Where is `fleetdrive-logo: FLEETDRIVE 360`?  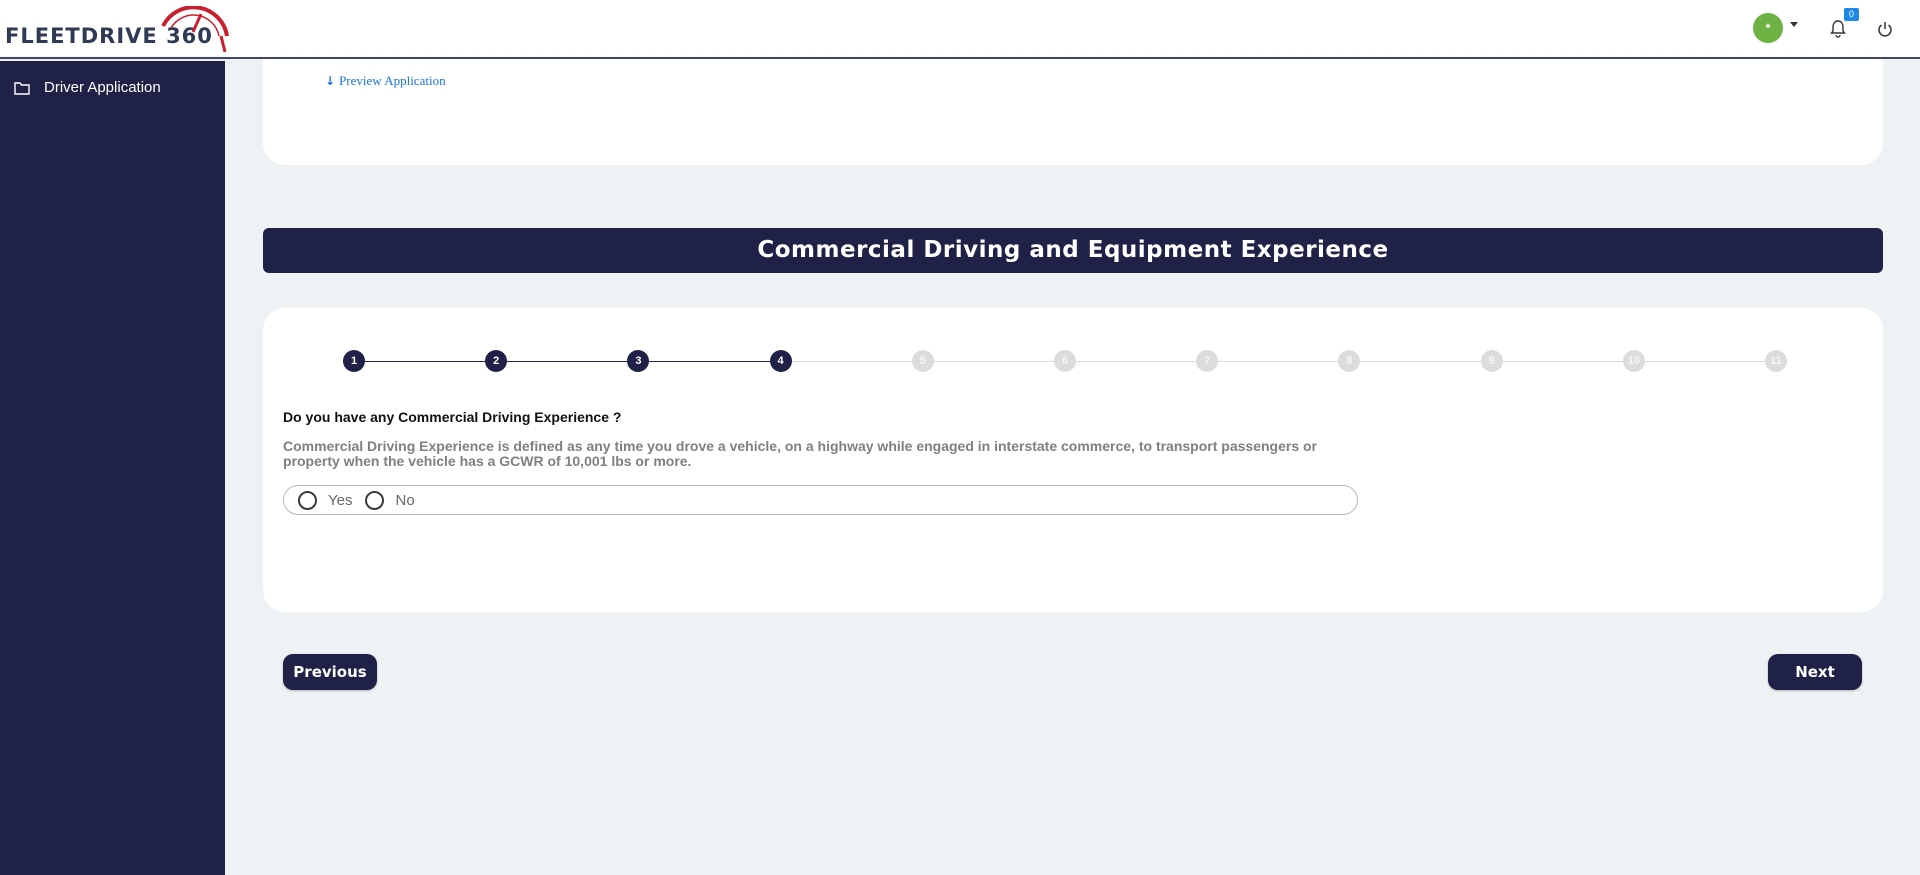
fleetdrive-logo: FLEETDRIVE 360 is located at coordinates (117, 30).